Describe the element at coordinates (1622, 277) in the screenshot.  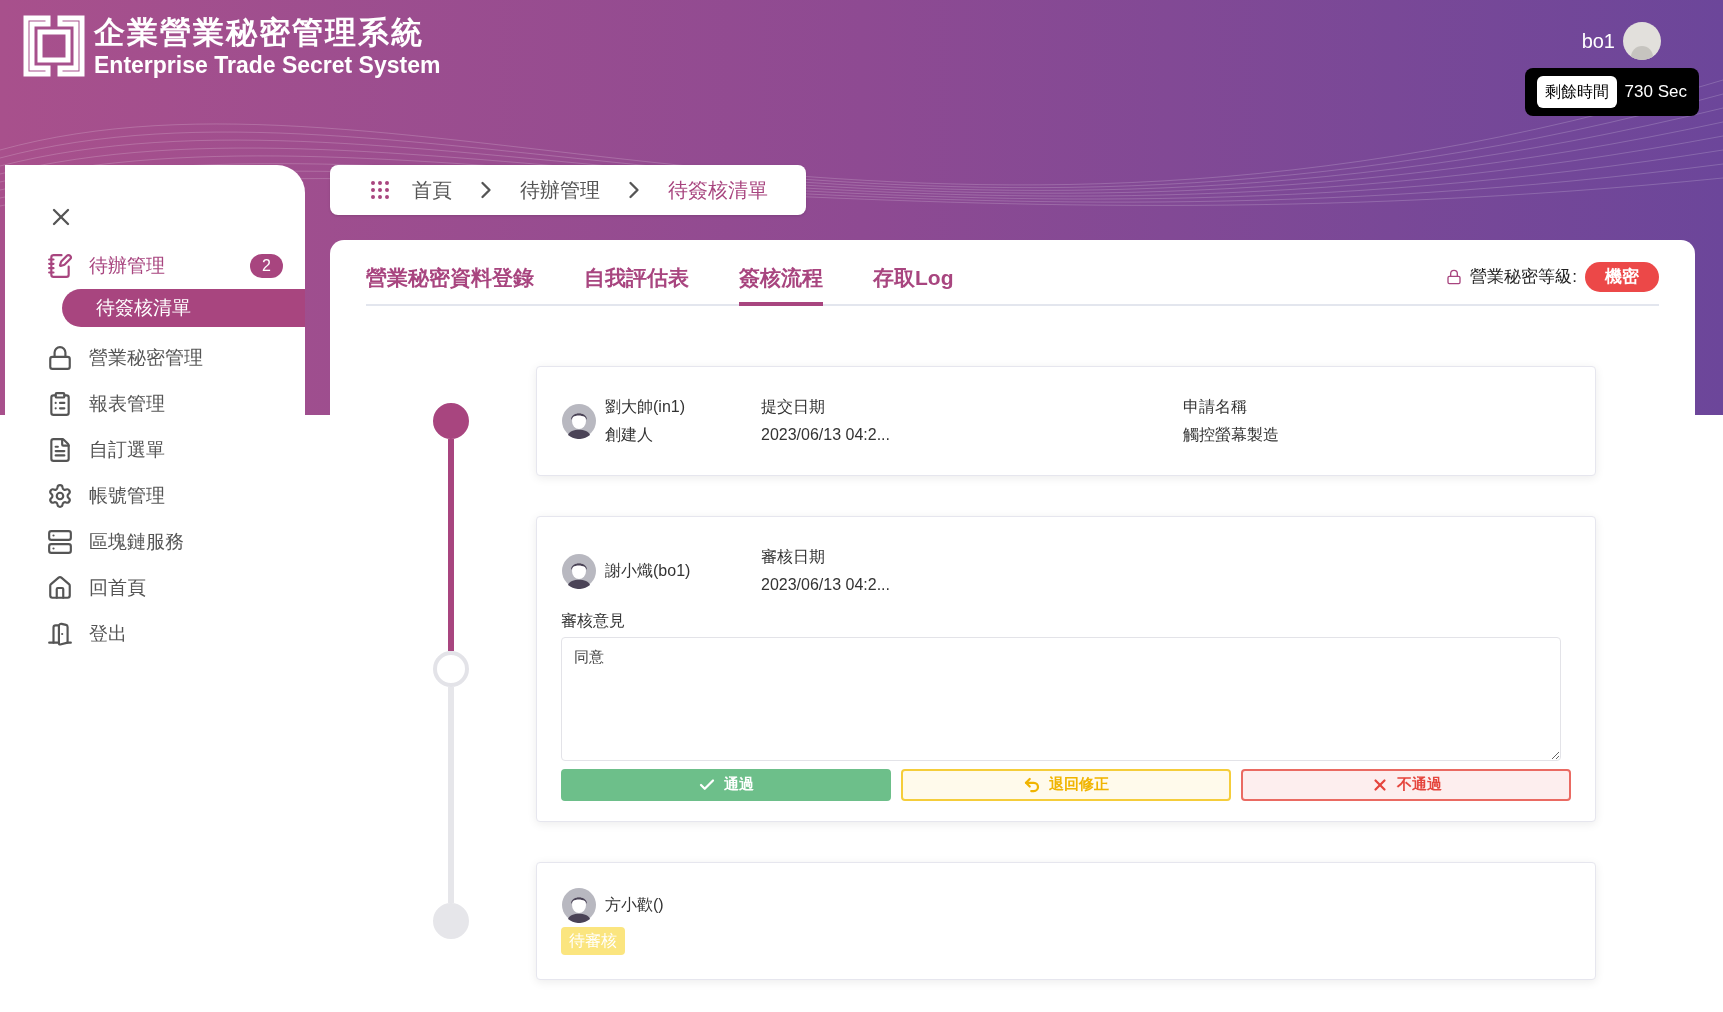
I see `security-level-badge: 機密` at that location.